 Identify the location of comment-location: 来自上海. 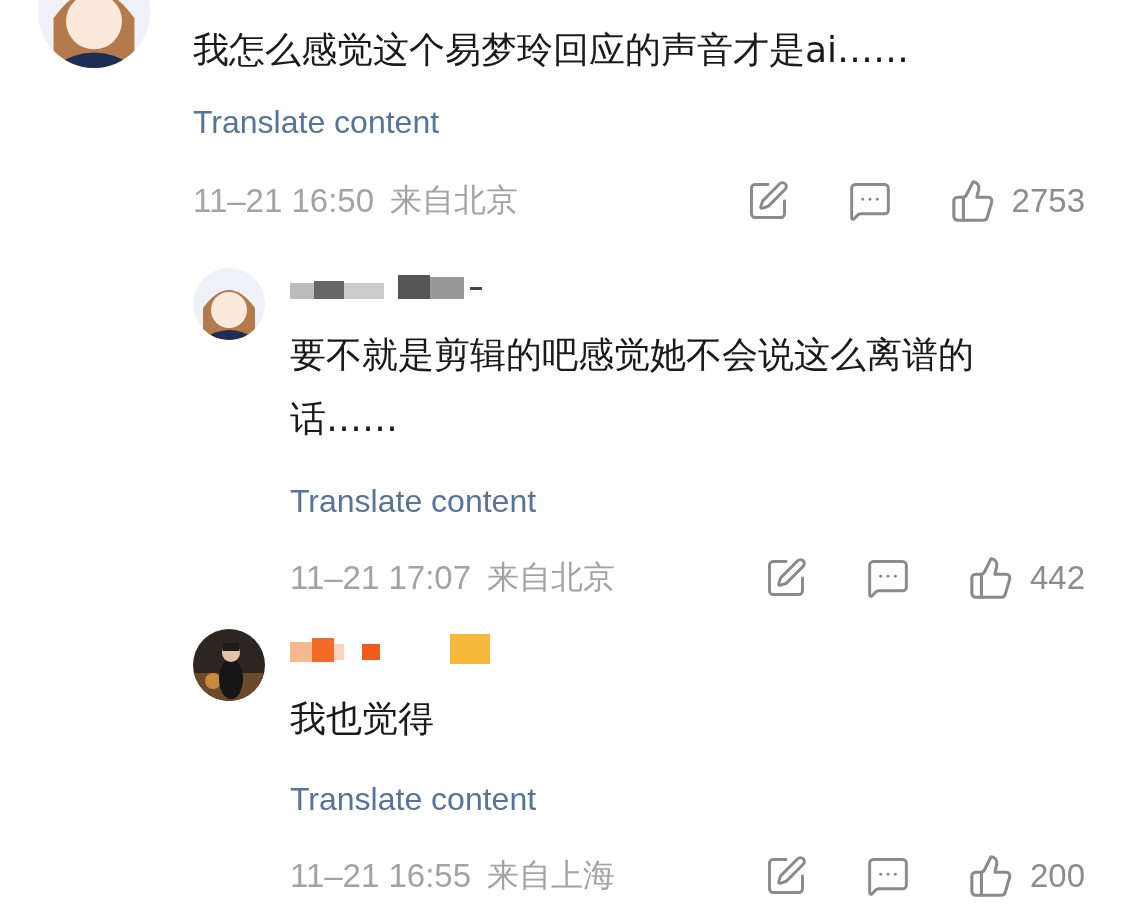
(551, 875).